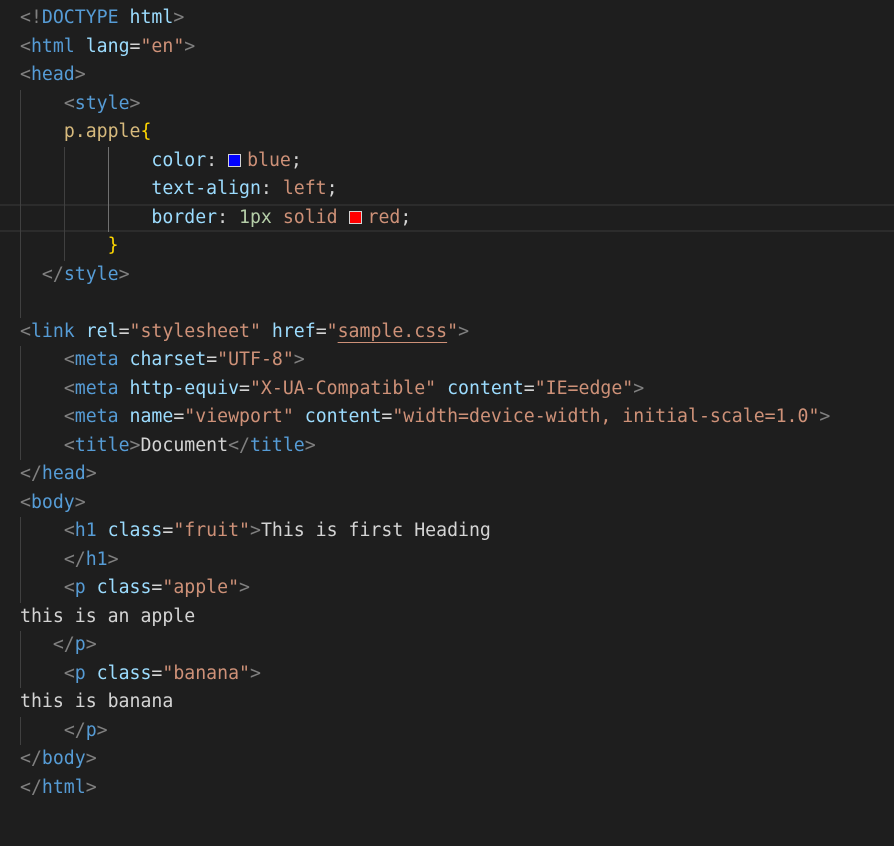  Describe the element at coordinates (52, 502) in the screenshot. I see `code-token: body` at that location.